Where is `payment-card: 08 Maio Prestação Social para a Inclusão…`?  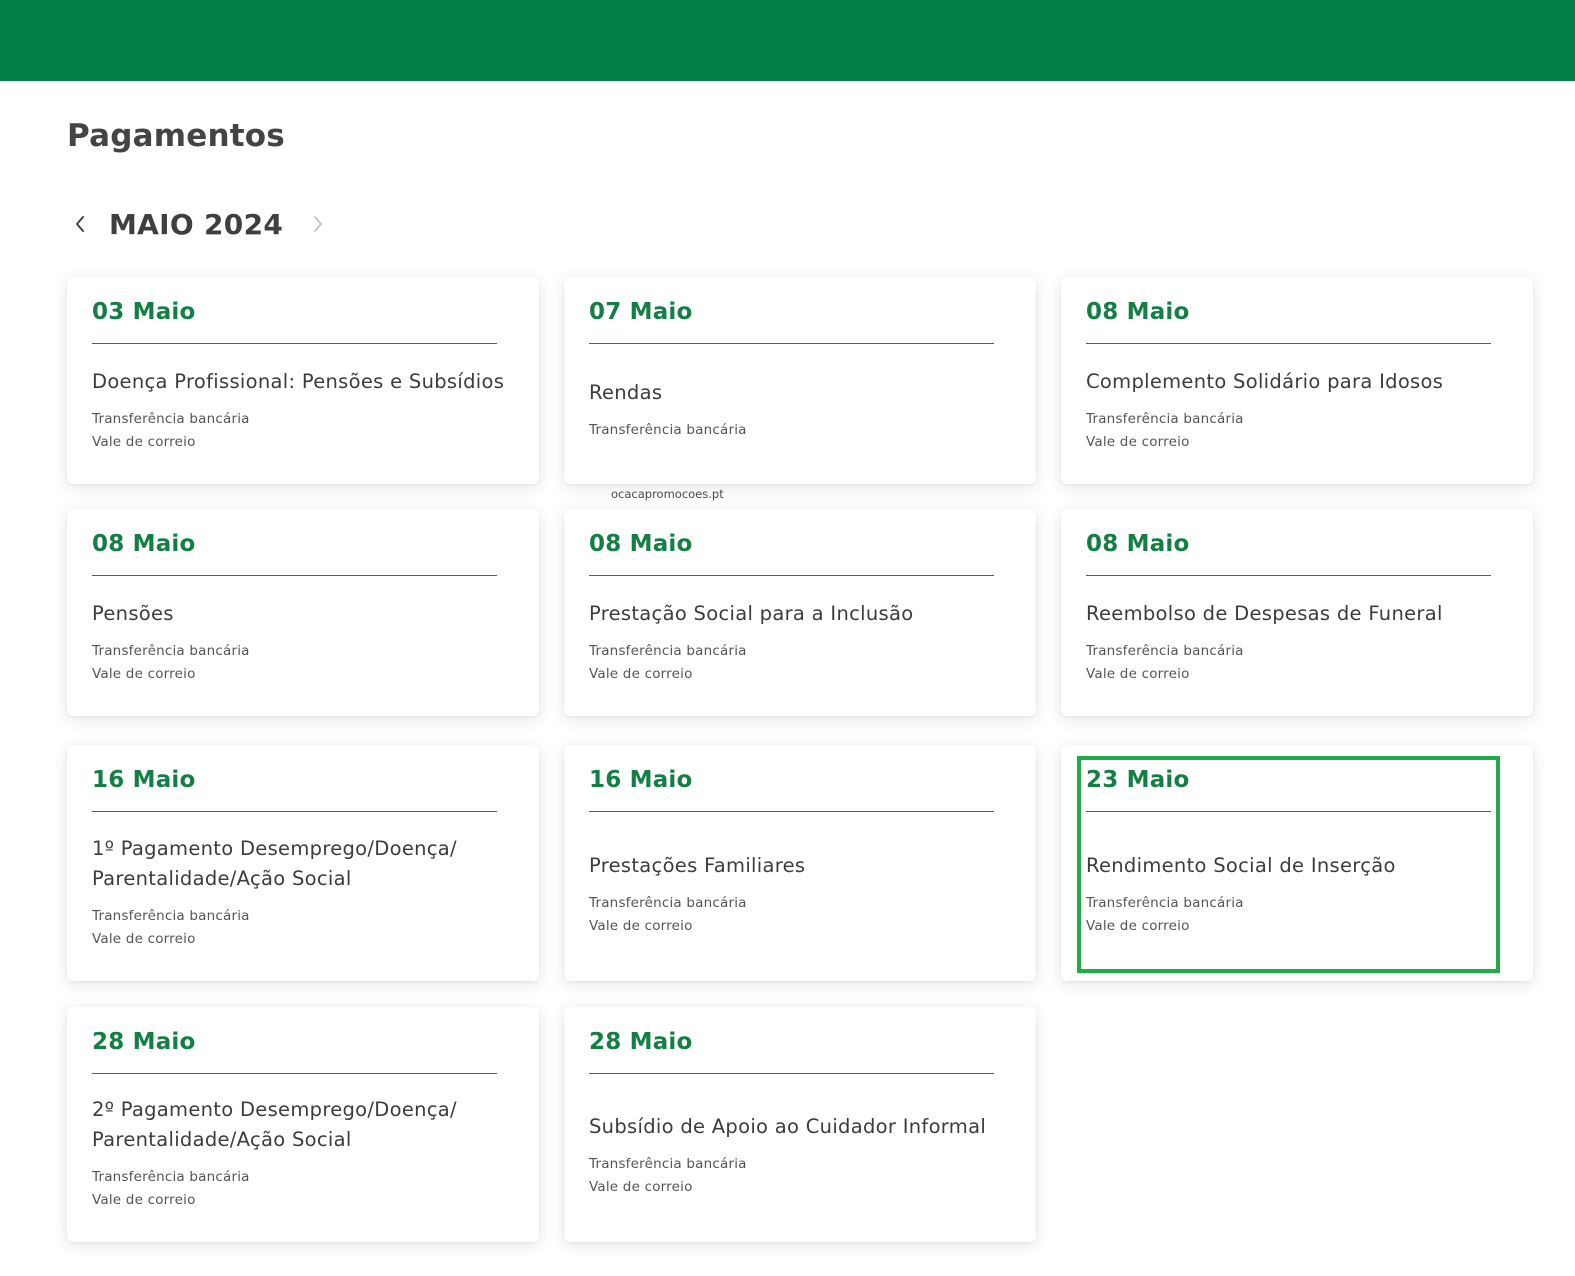 payment-card: 08 Maio Prestação Social para a Inclusão… is located at coordinates (800, 612).